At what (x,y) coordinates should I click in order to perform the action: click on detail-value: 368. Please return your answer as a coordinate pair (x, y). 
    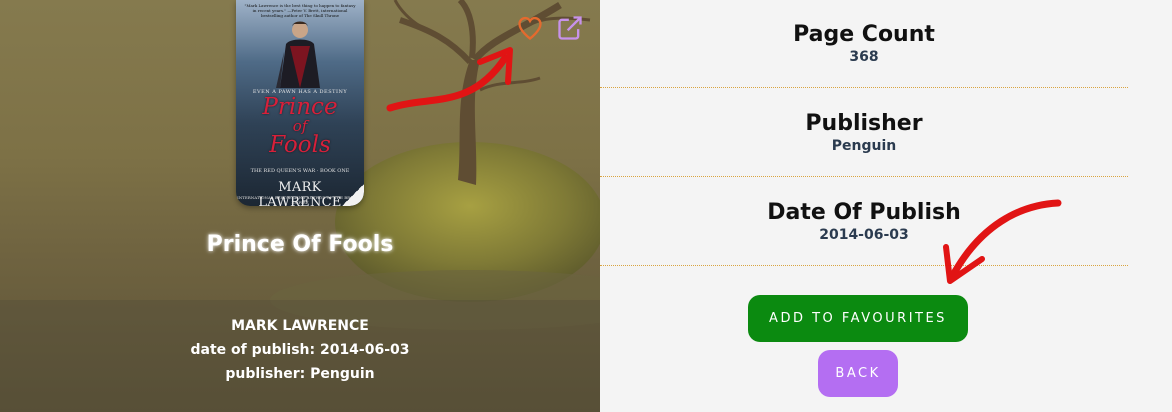
    Looking at the image, I should click on (864, 57).